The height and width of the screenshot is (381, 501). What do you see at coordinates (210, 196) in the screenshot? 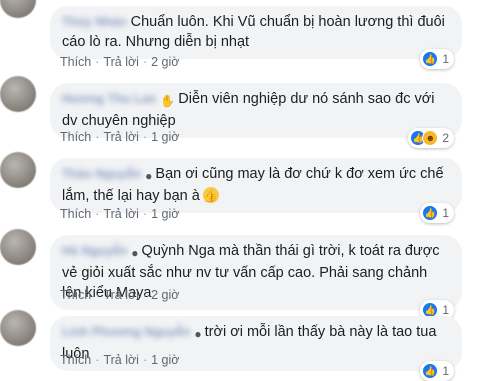
I see `thumbs-up-emoji-icon` at bounding box center [210, 196].